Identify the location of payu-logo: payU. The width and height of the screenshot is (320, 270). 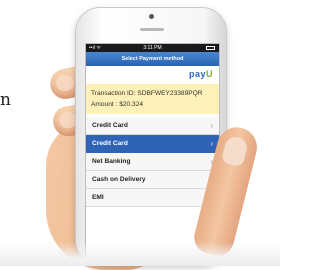
(201, 74).